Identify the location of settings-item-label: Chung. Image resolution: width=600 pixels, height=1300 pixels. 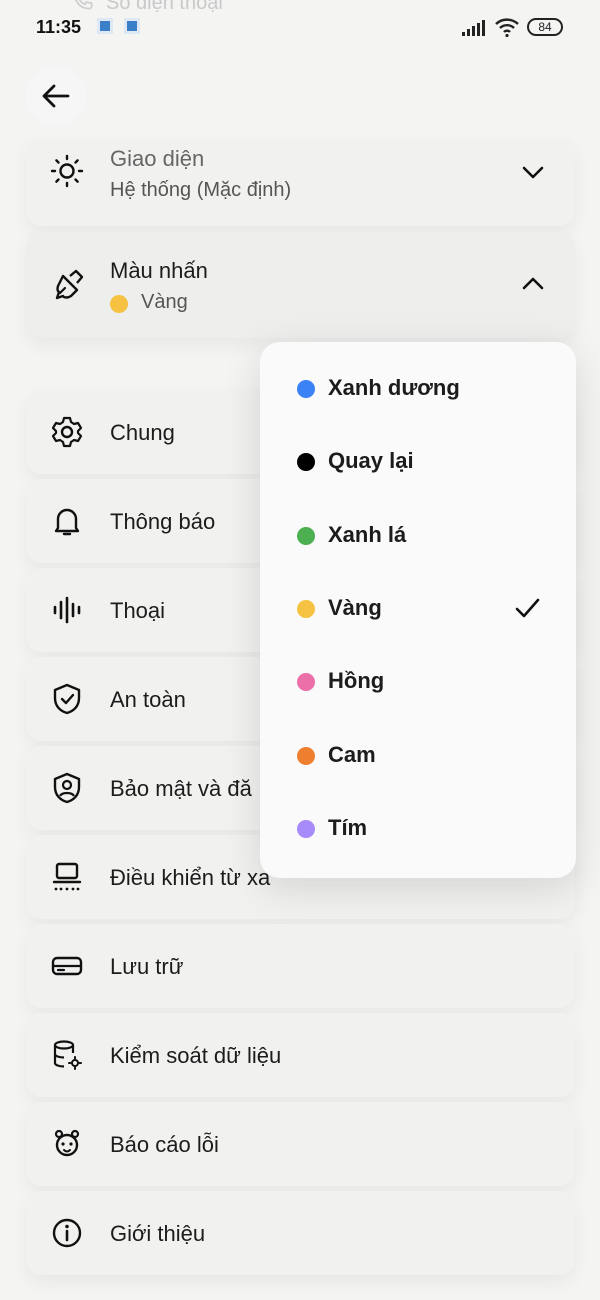
(142, 432).